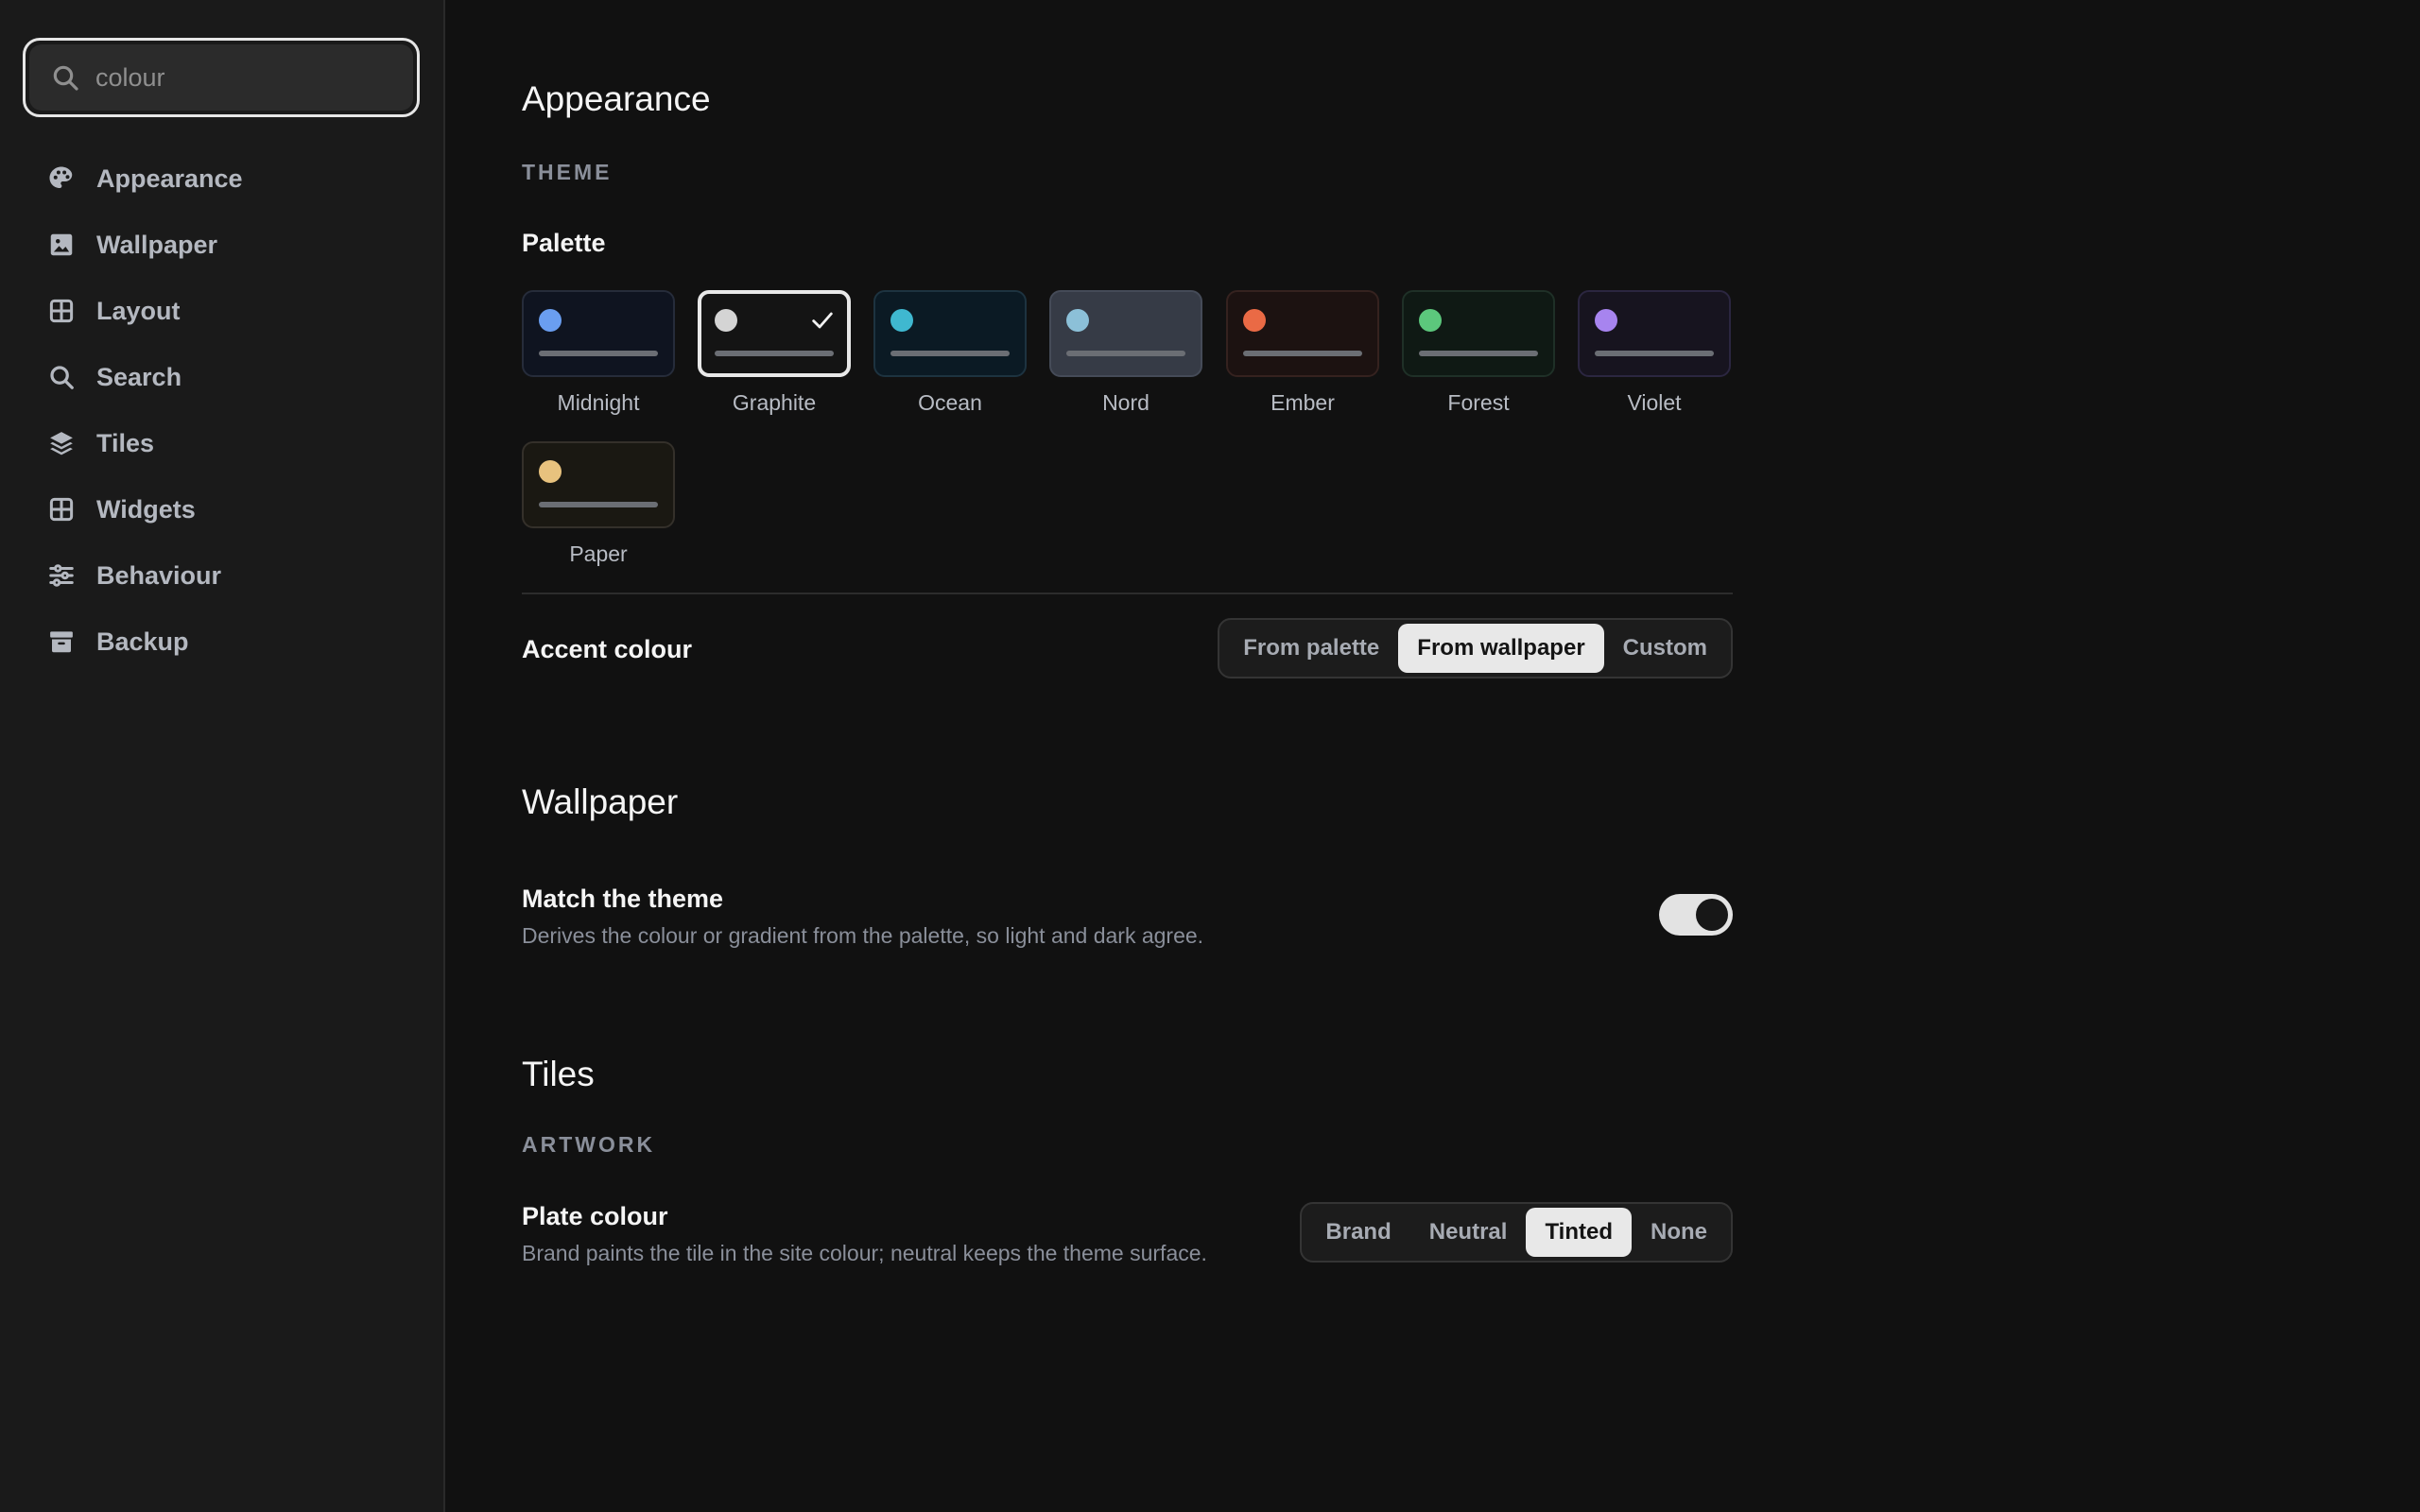 The image size is (2420, 1512). I want to click on accent-colour-segmented-control: From palette From wallpaper Custom, so click(1475, 648).